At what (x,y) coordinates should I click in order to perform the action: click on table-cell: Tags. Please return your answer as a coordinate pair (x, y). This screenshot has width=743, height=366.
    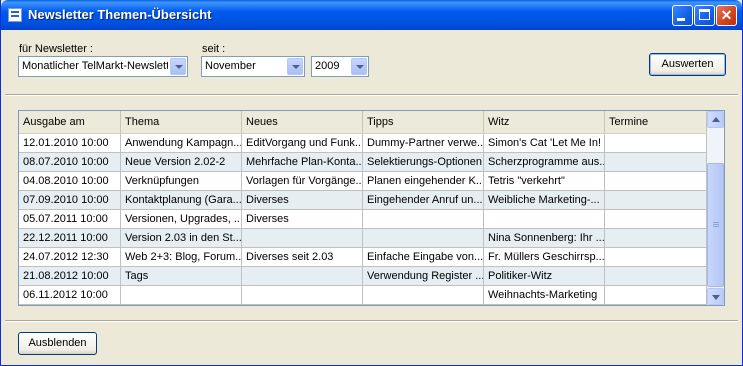
    Looking at the image, I should click on (181, 276).